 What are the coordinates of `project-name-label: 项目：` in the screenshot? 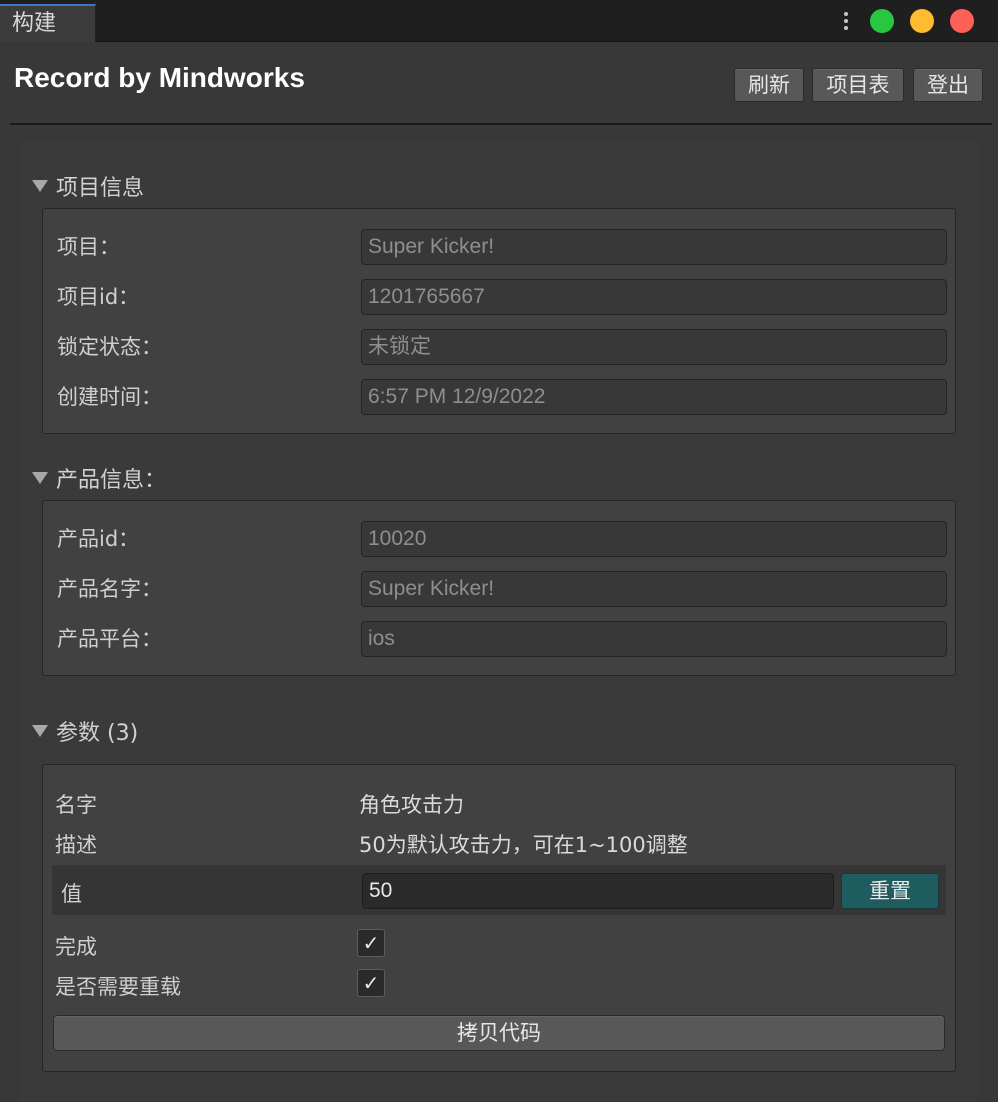 It's located at (88, 247).